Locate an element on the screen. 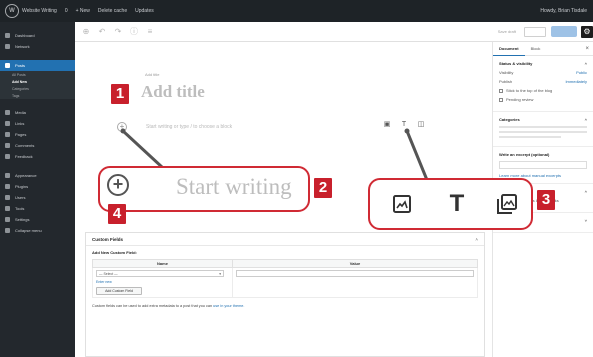 This screenshot has width=593, height=357. callout-badge-2: 2 is located at coordinates (323, 188).